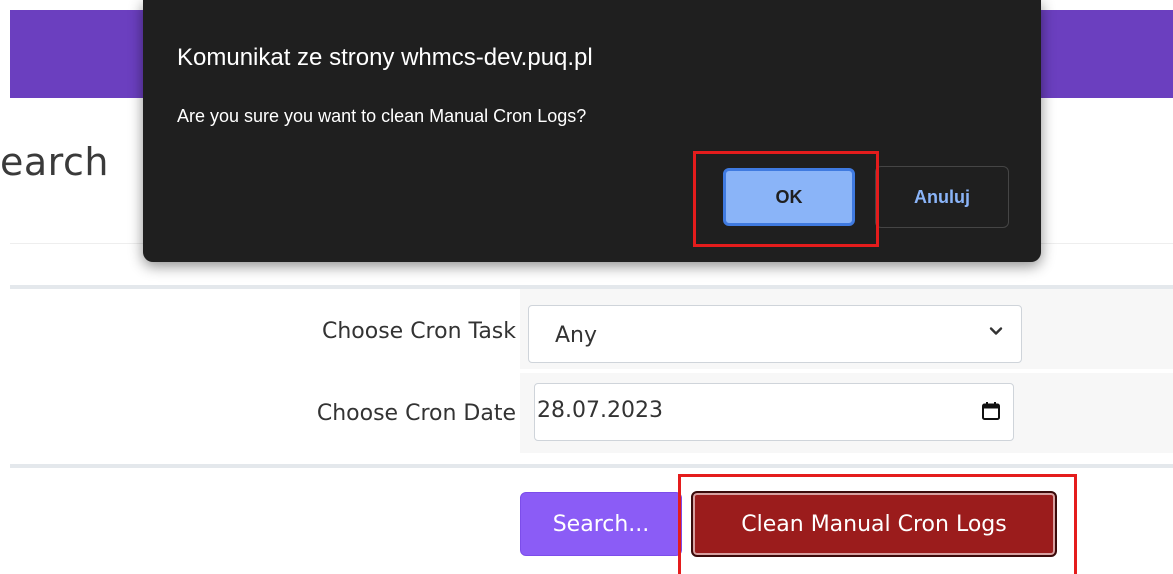  Describe the element at coordinates (774, 412) in the screenshot. I see `cron-date-input: 28.07.2023` at that location.